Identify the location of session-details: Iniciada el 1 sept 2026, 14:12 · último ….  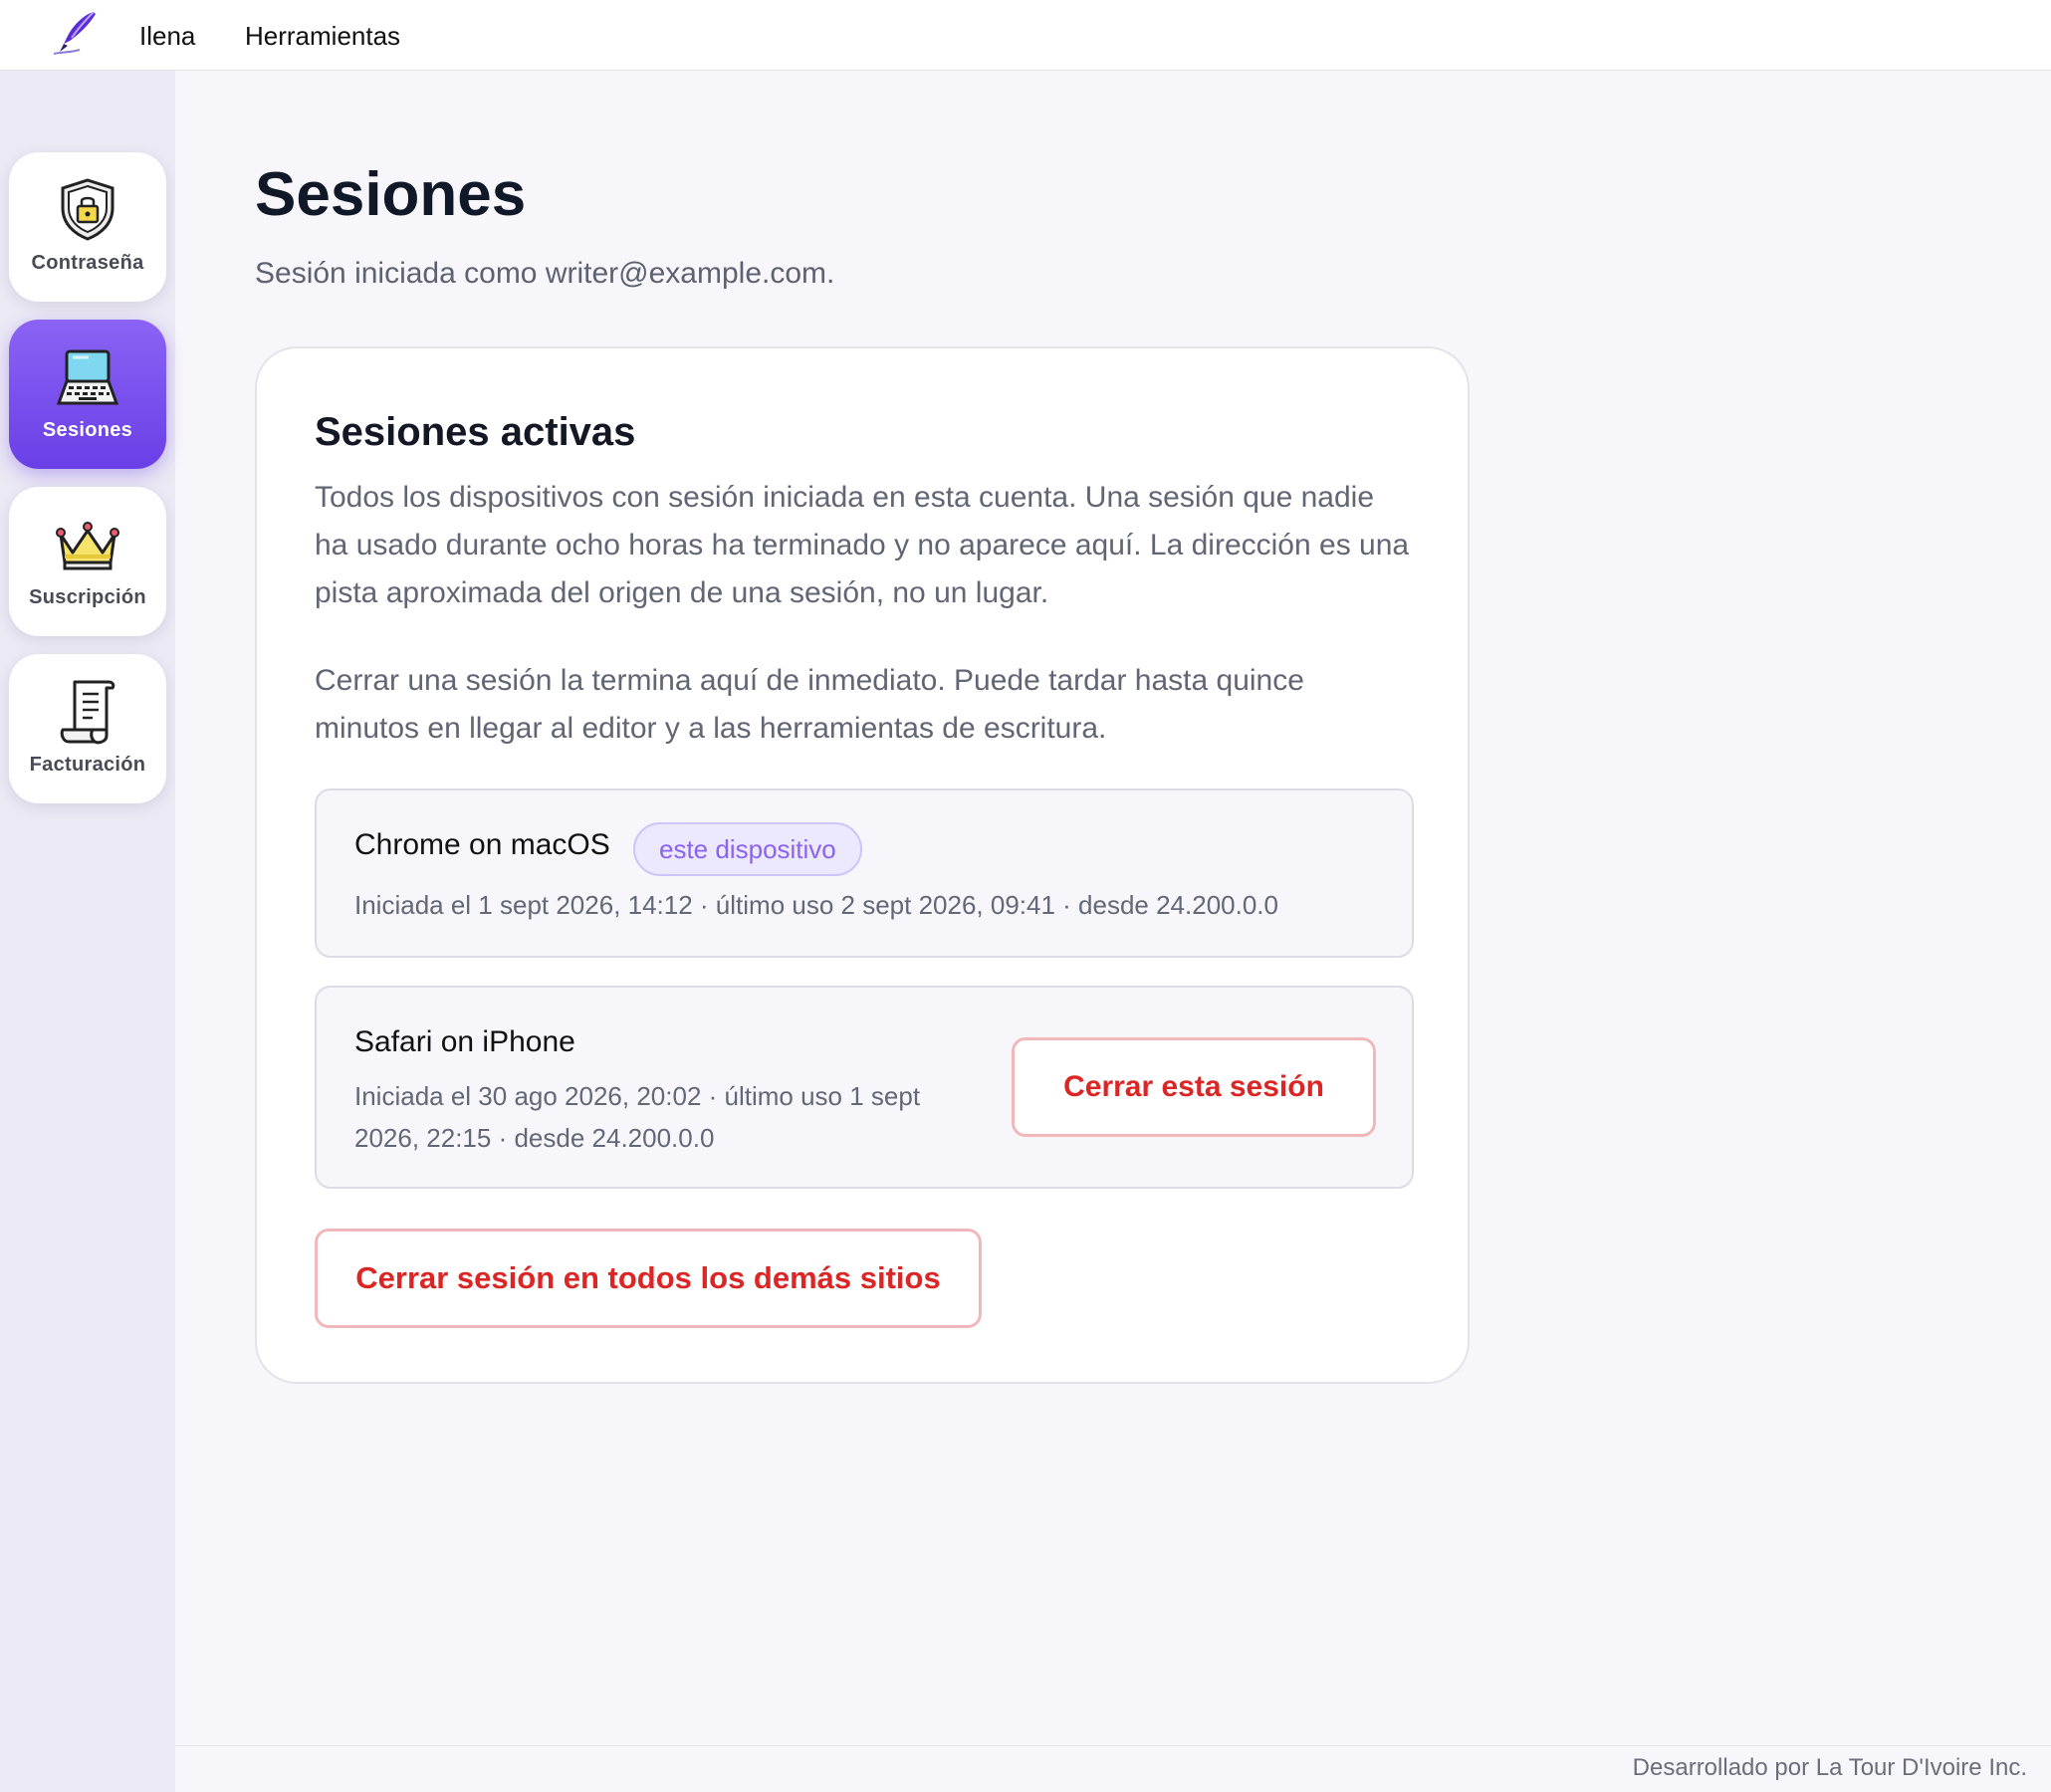
(816, 905).